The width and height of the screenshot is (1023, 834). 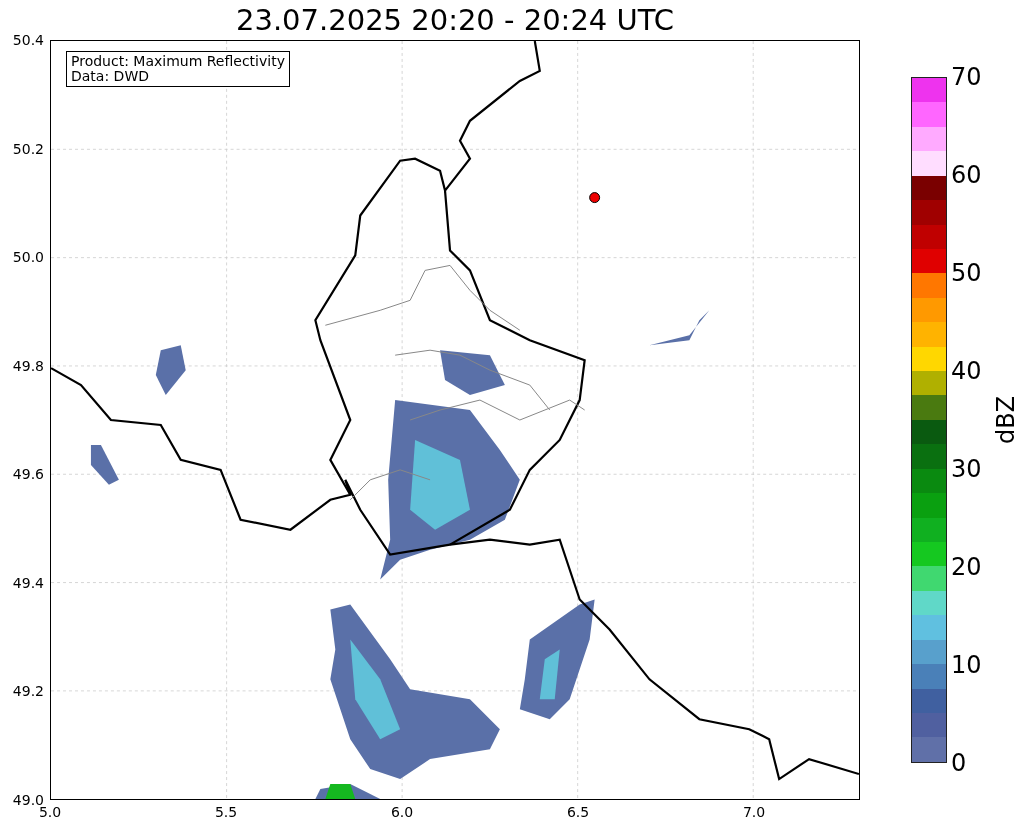 I want to click on colorbar-tick-label: 20, so click(x=966, y=567).